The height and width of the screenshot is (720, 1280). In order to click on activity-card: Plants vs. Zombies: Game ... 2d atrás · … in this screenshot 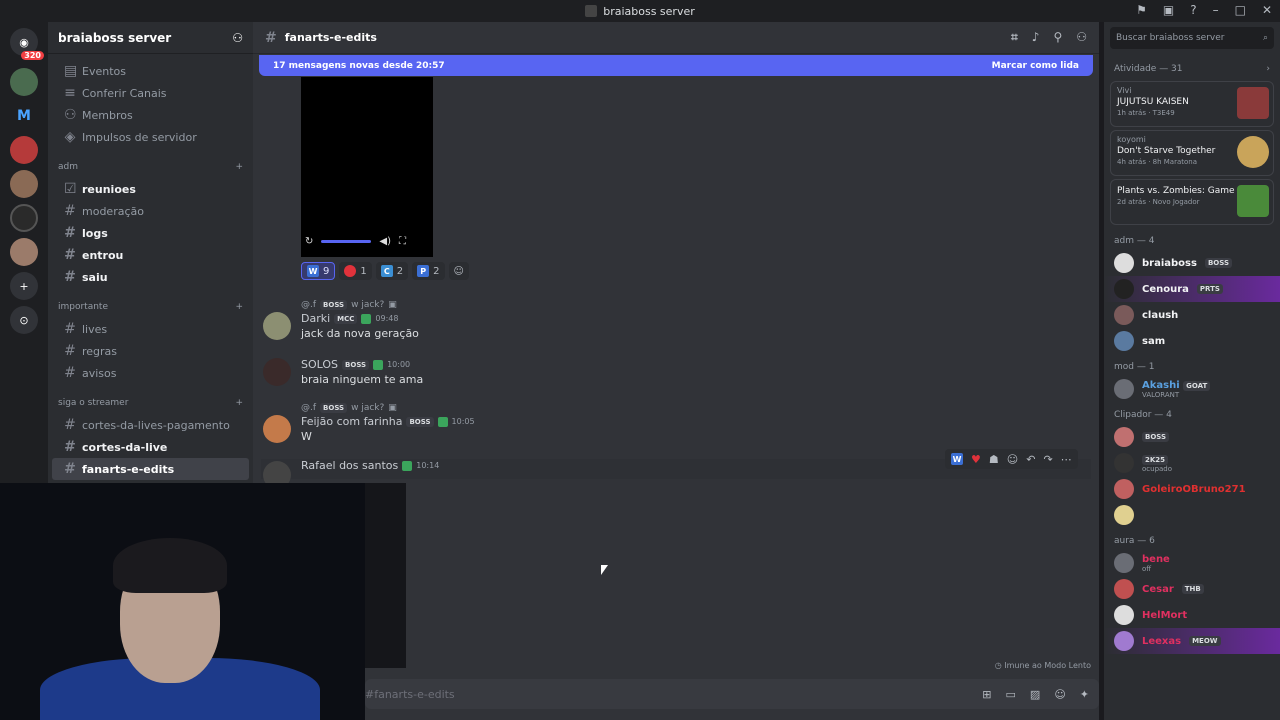, I will do `click(1192, 202)`.